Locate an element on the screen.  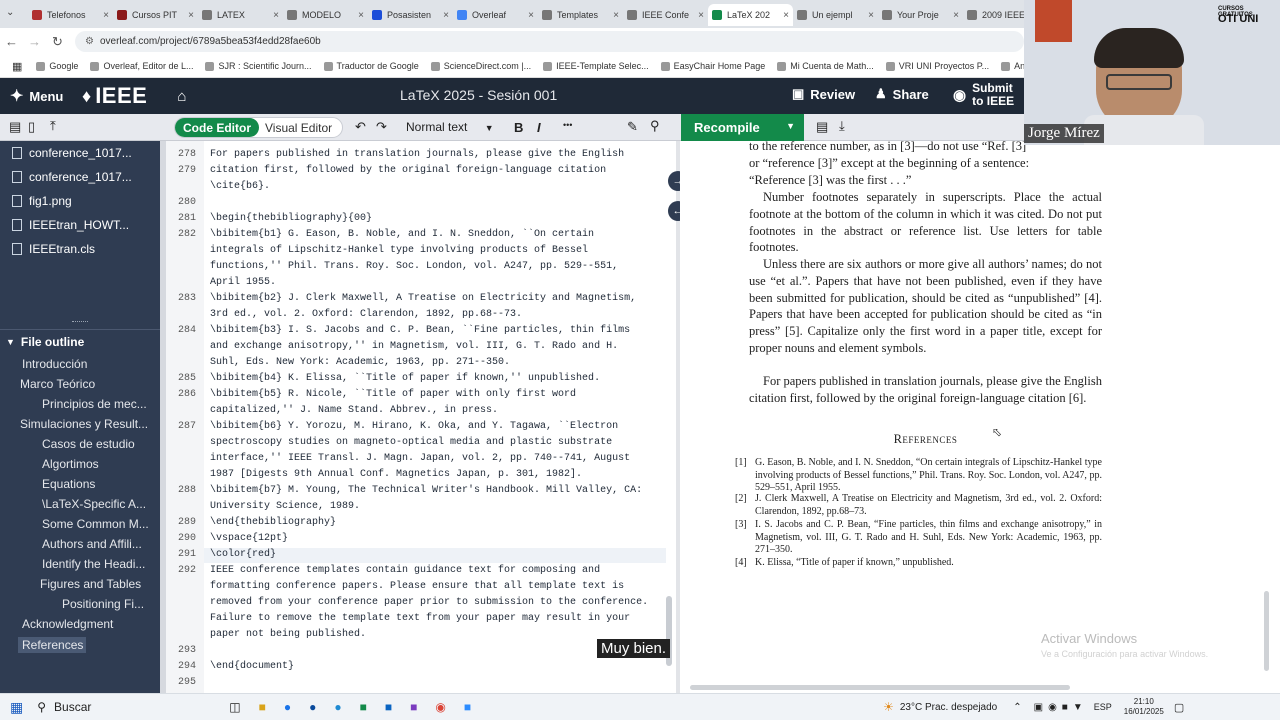
outline-item: Equations is located at coordinates (99, 484).